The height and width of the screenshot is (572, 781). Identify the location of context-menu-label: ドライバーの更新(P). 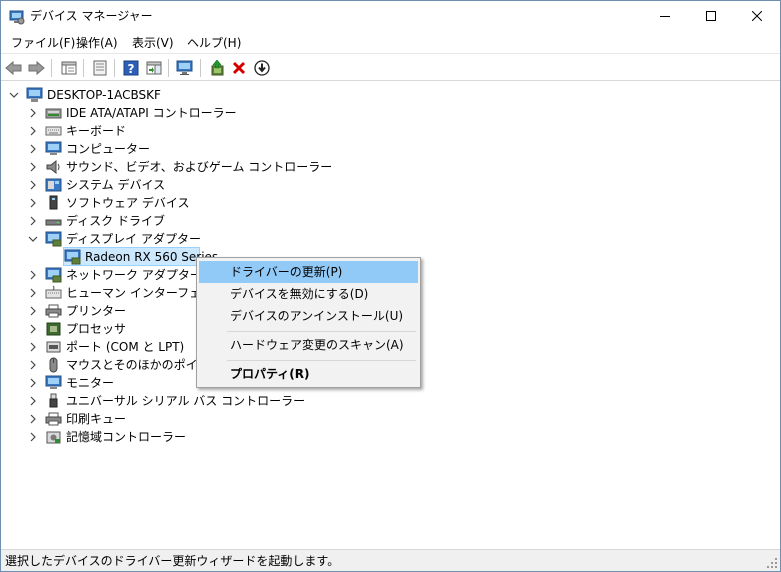
(286, 272).